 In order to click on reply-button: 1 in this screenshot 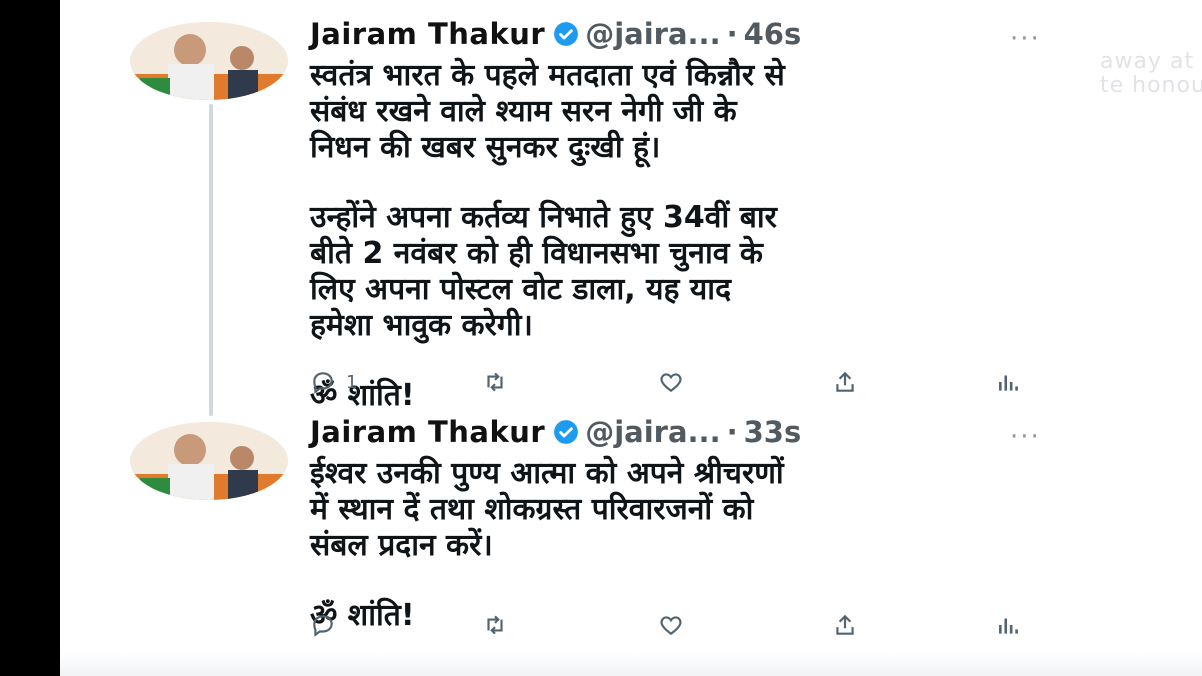, I will do `click(333, 382)`.